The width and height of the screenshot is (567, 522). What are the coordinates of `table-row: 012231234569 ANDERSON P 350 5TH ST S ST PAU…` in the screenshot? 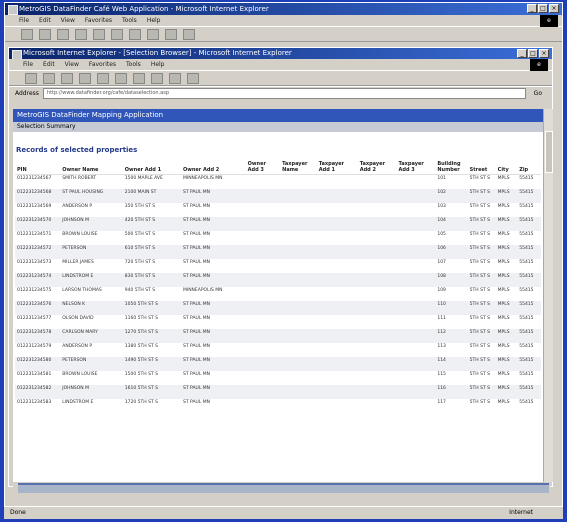 It's located at (278, 210).